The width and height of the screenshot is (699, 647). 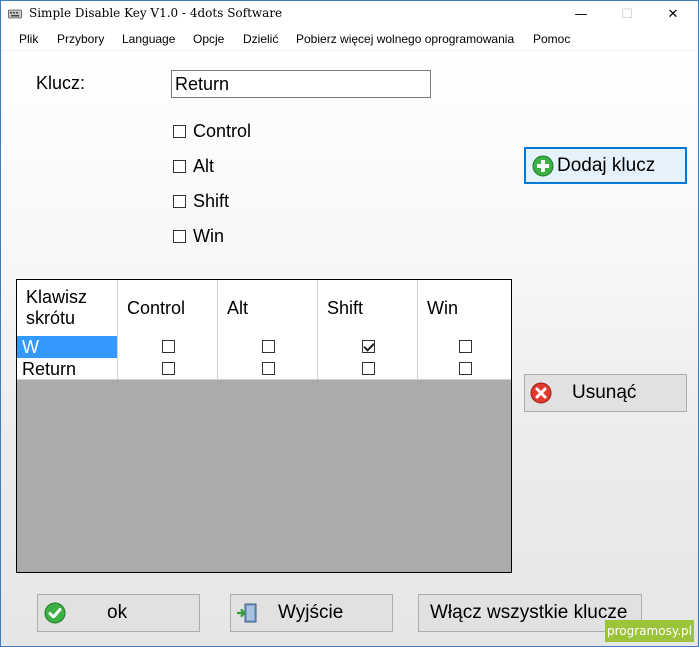 What do you see at coordinates (260, 39) in the screenshot?
I see `menu-item-dzielic: Dzielić` at bounding box center [260, 39].